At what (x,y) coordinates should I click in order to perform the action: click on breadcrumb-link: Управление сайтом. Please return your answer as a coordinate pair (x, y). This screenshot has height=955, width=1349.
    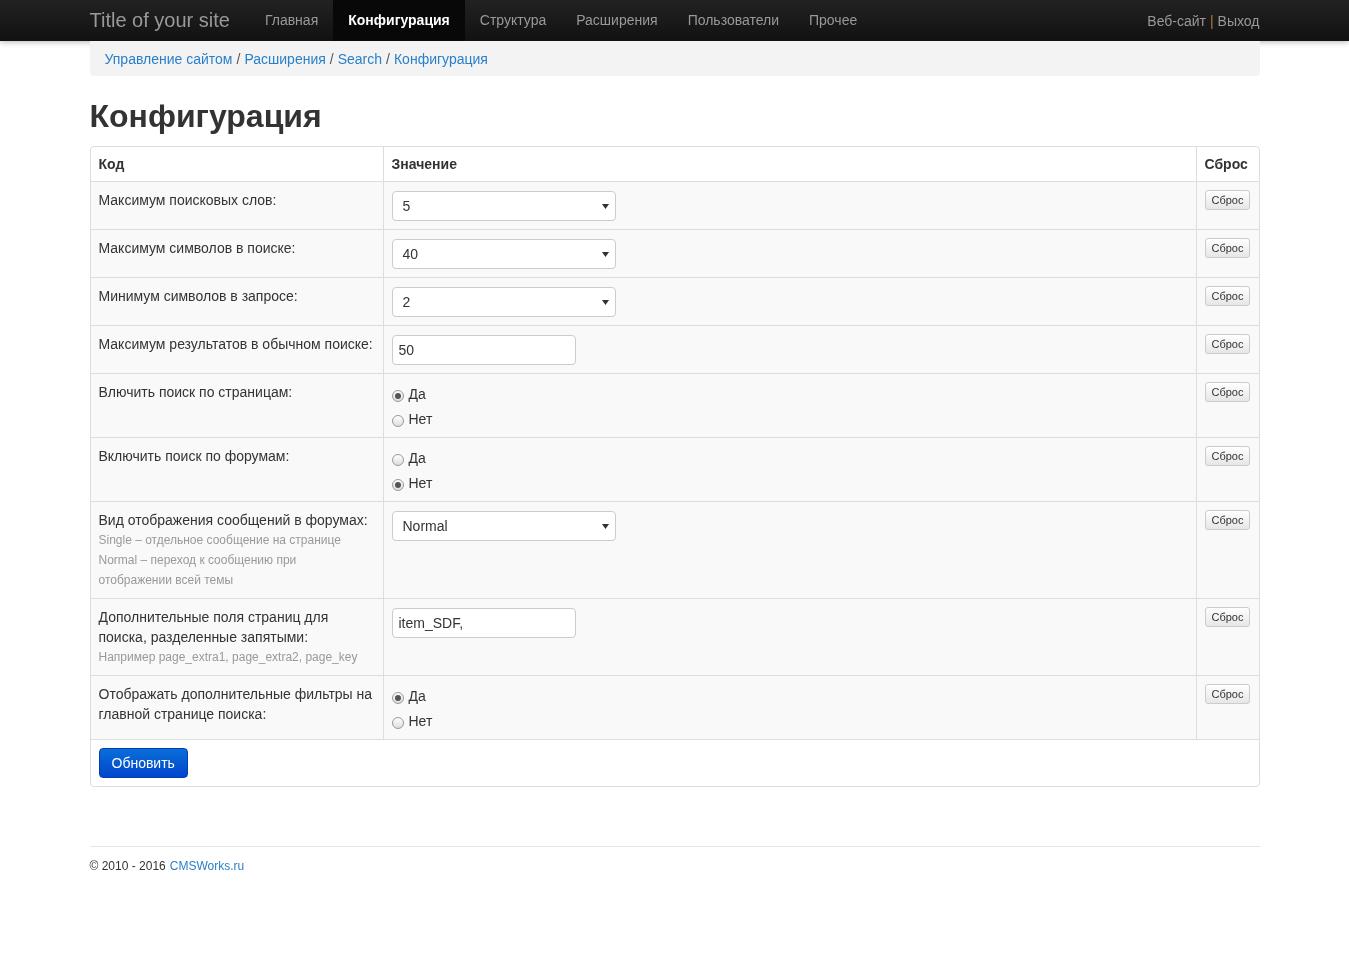
    Looking at the image, I should click on (168, 58).